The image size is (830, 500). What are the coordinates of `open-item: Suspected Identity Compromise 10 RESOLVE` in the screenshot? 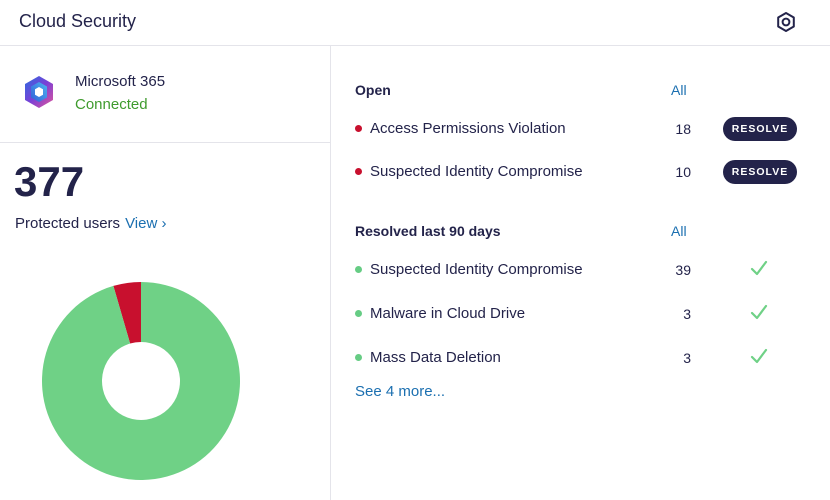 It's located at (580, 172).